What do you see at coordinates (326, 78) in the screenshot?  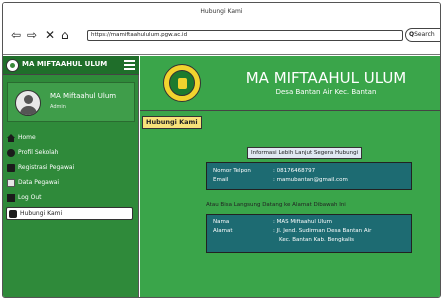 I see `school-name: MA MIFTAAHUL ULUM` at bounding box center [326, 78].